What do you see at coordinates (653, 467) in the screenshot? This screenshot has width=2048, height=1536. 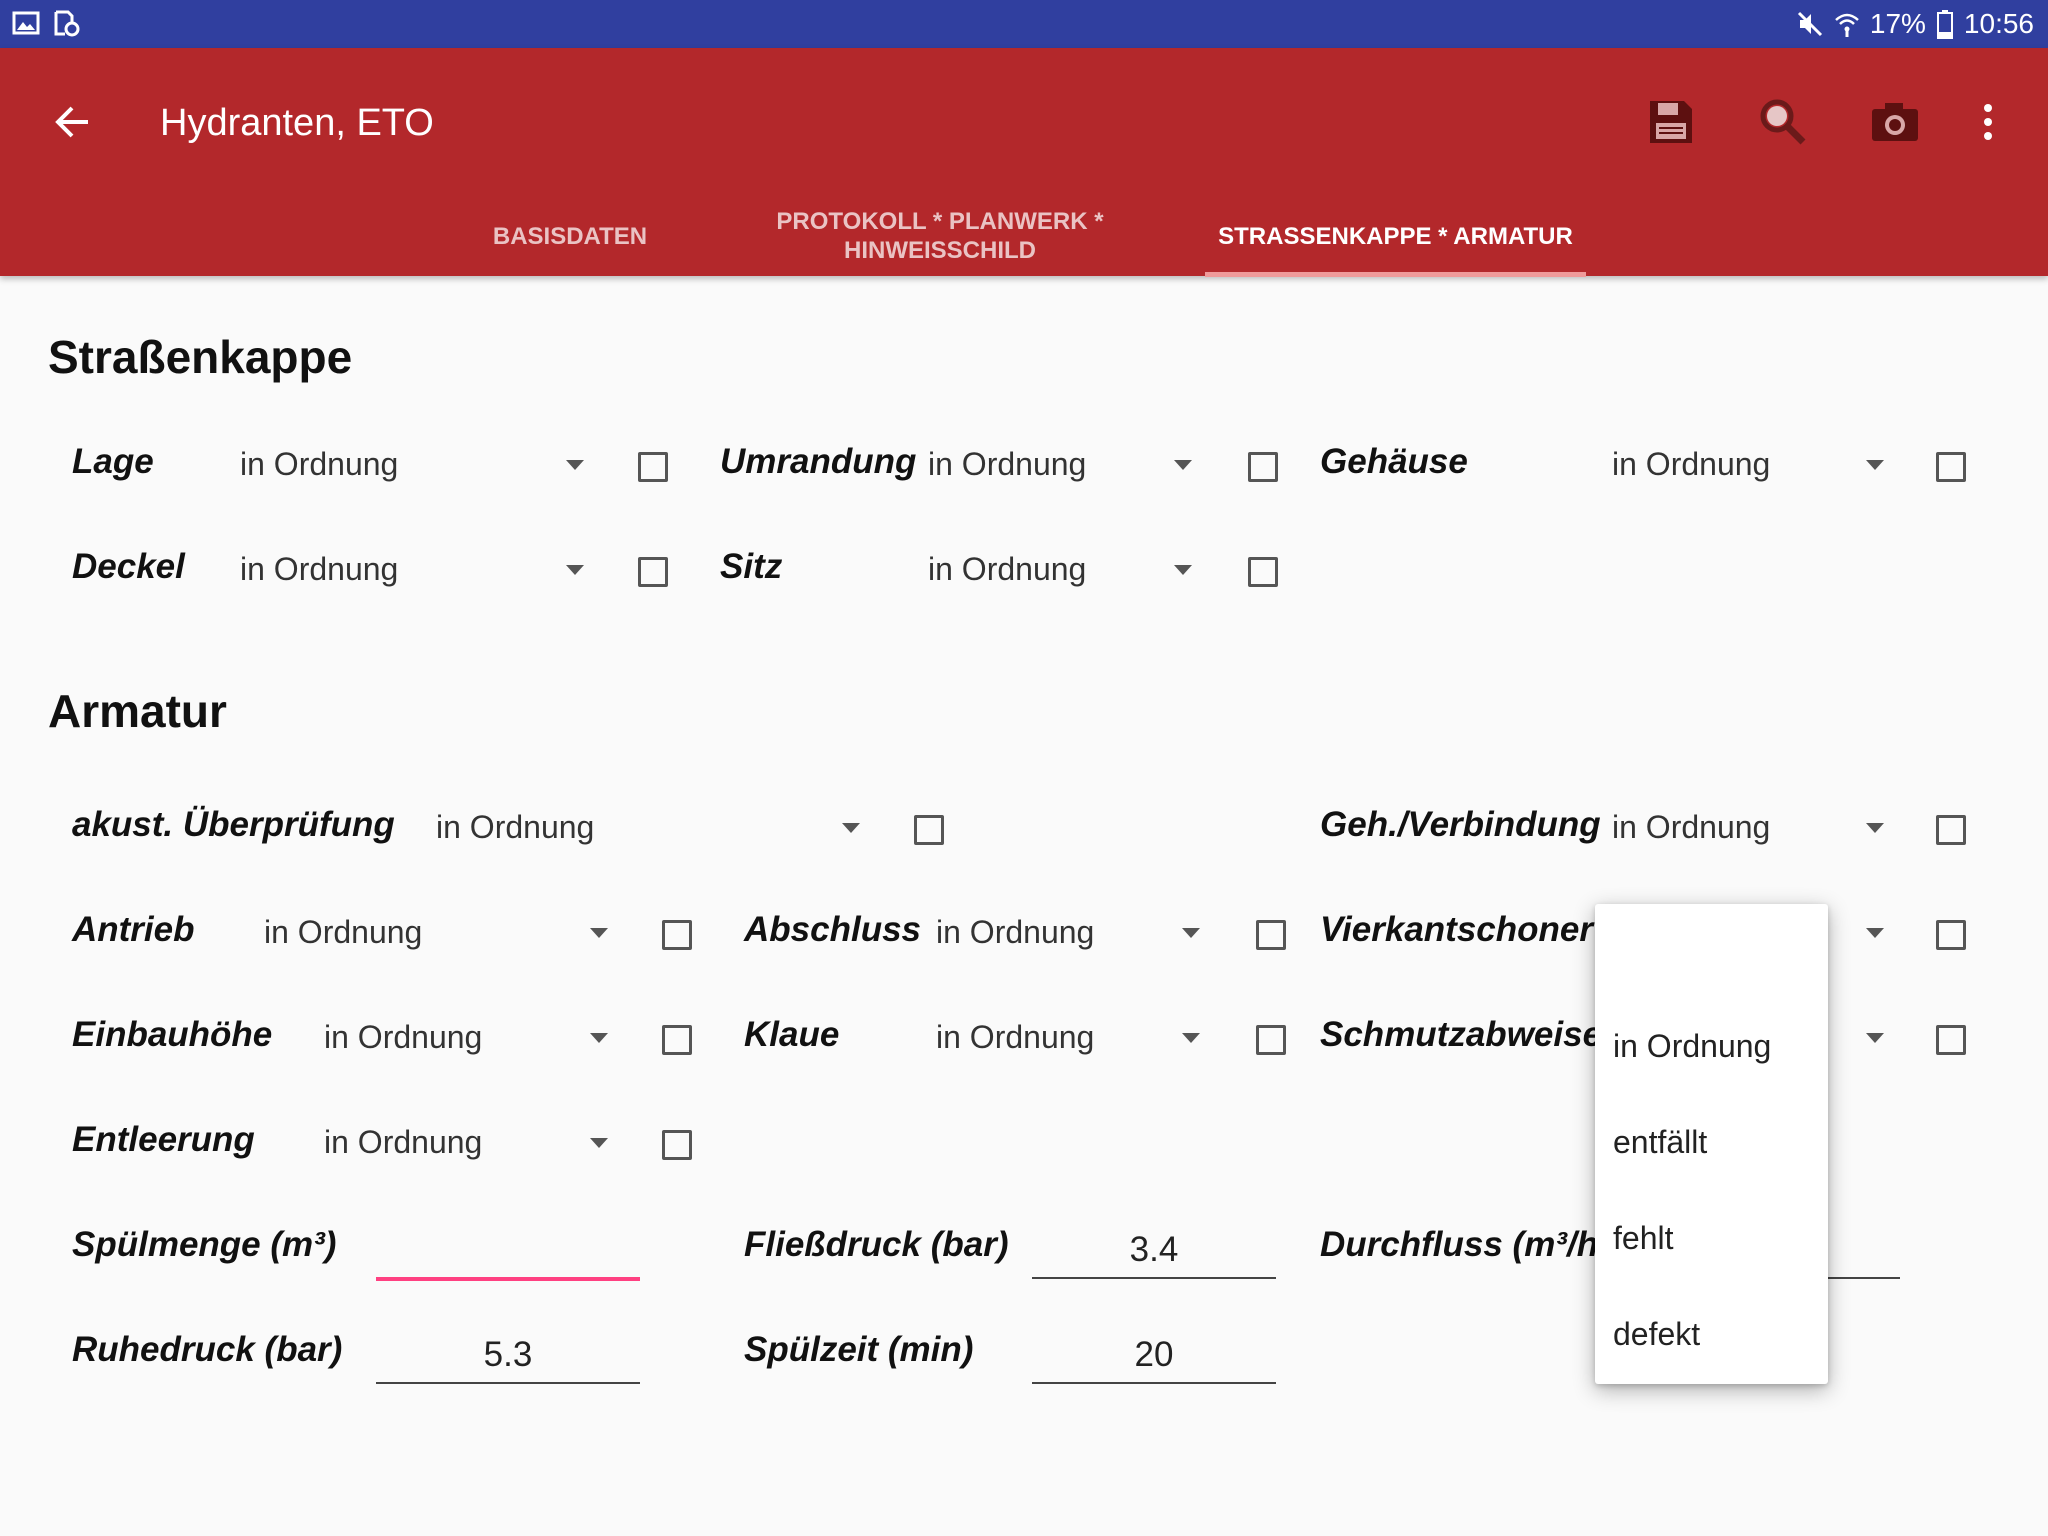 I see `checkbox-lage` at bounding box center [653, 467].